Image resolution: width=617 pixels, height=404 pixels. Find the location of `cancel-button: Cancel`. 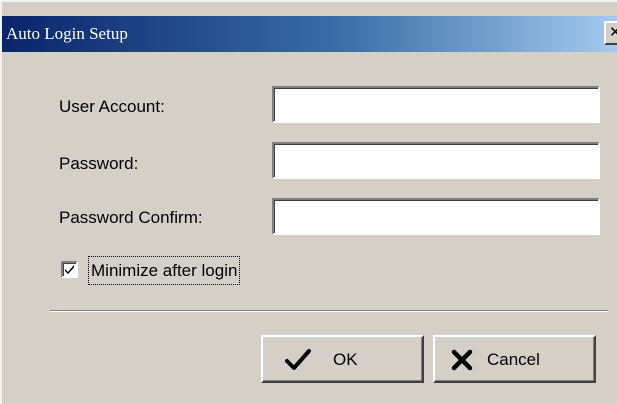

cancel-button: Cancel is located at coordinates (514, 359).